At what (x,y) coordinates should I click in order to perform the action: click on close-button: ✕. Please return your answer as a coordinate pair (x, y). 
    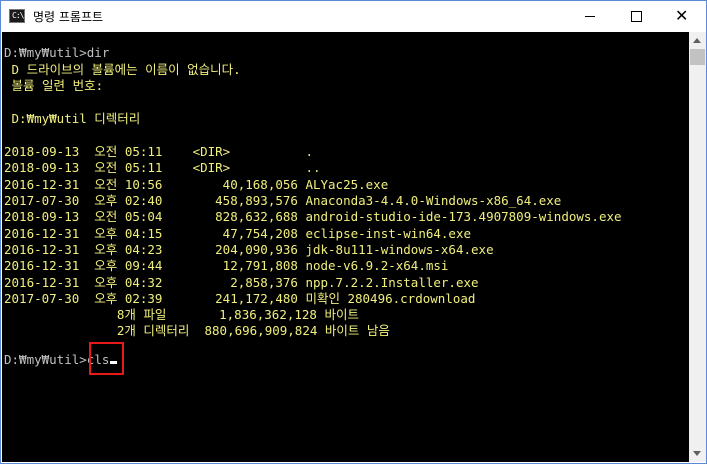
    Looking at the image, I should click on (682, 16).